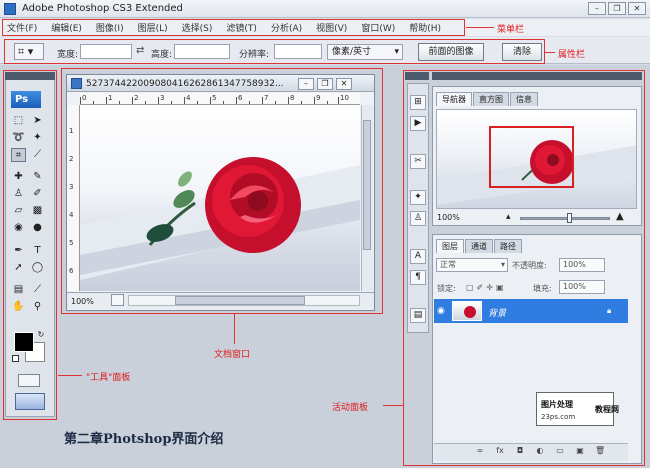 The image size is (650, 468). What do you see at coordinates (37, 155) in the screenshot?
I see `slice-tool-icon: ⟋` at bounding box center [37, 155].